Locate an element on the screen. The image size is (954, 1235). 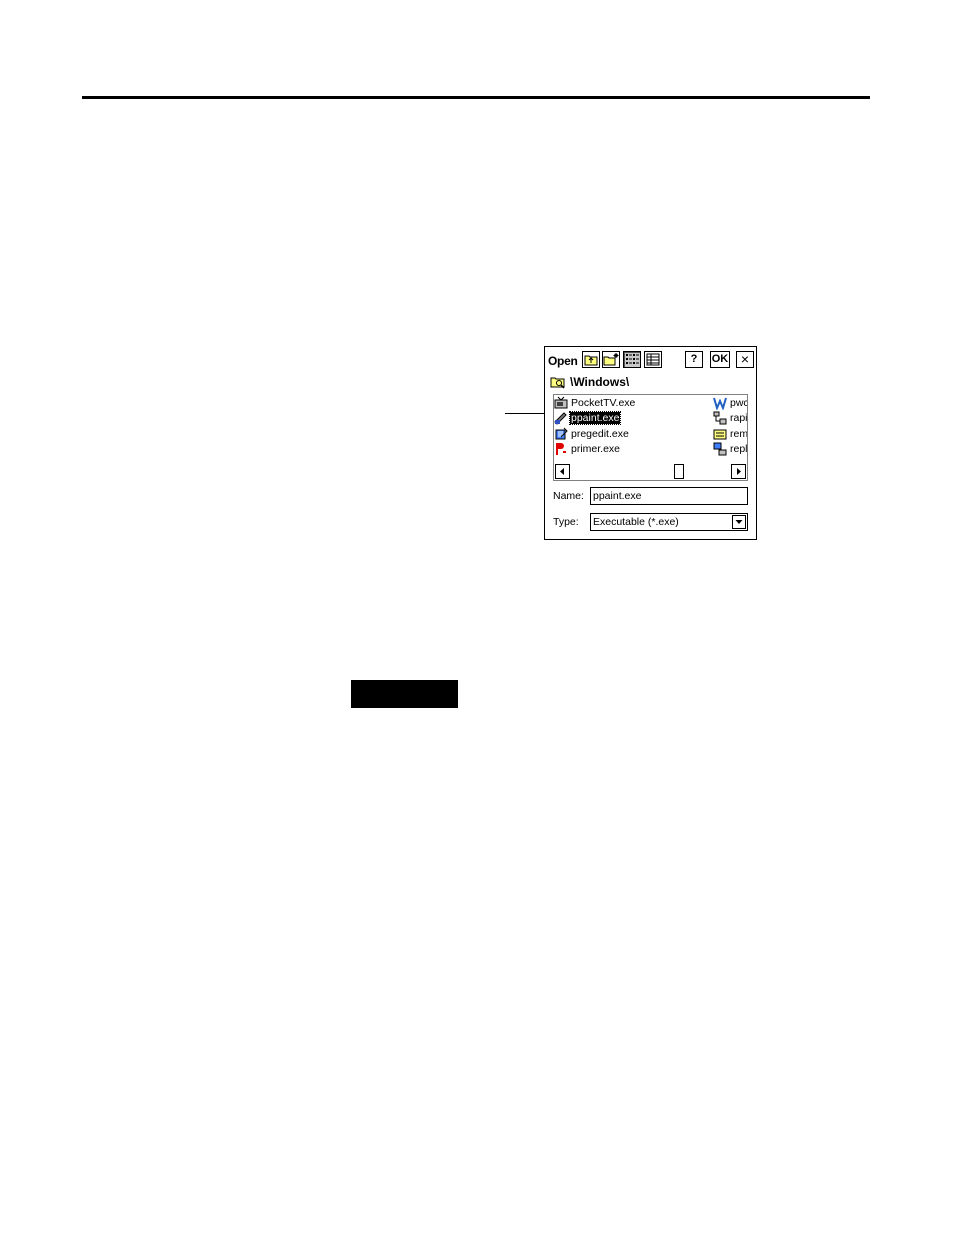
details-view-button is located at coordinates (653, 359).